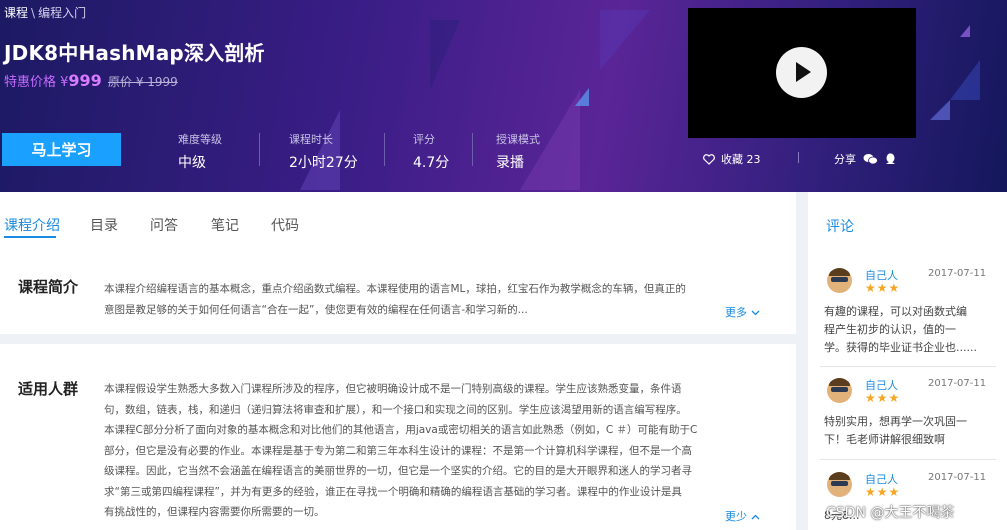 This screenshot has height=530, width=1007. What do you see at coordinates (913, 431) in the screenshot?
I see `comment-text: 特别实用，想再学一次巩固一 下！毛老师讲解很细致啊` at bounding box center [913, 431].